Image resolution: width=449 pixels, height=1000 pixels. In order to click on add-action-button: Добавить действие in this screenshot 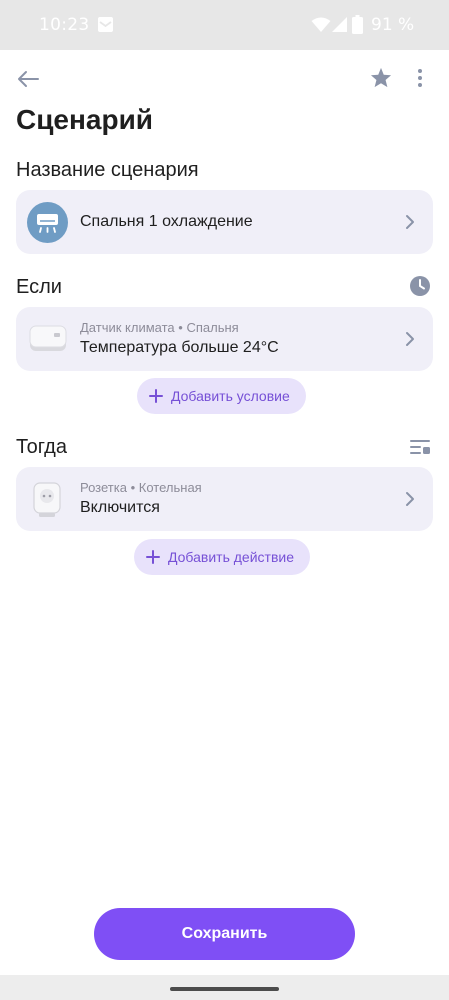, I will do `click(222, 557)`.